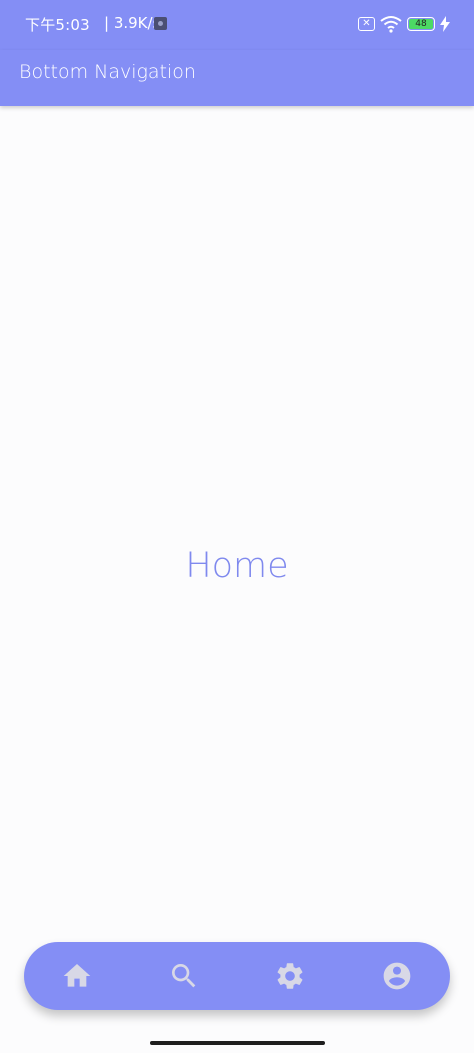  What do you see at coordinates (237, 566) in the screenshot?
I see `page-label: Home` at bounding box center [237, 566].